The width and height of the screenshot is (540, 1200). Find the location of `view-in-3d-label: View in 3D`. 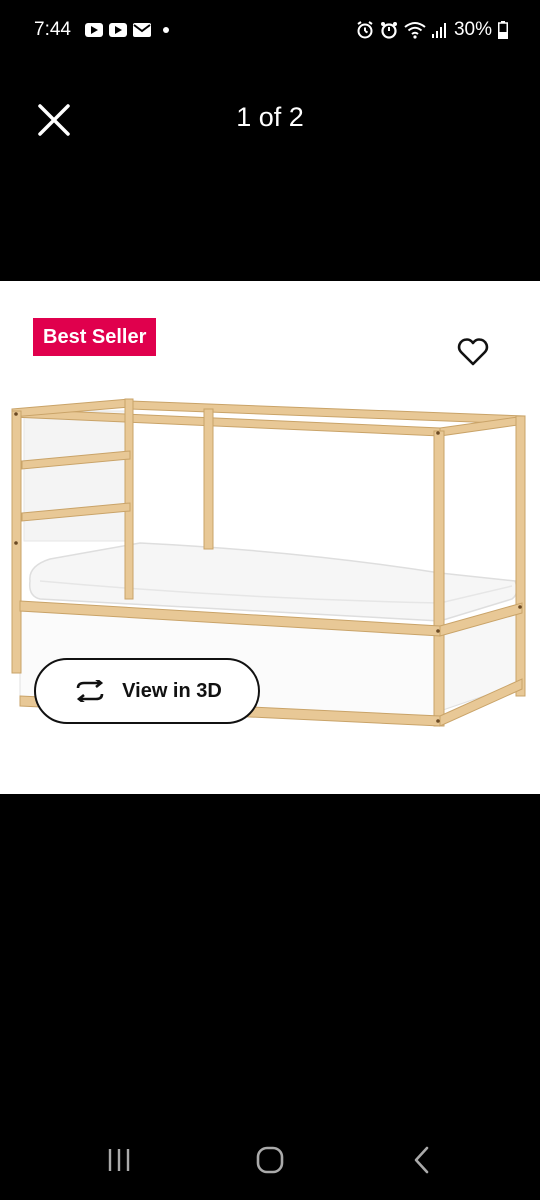

view-in-3d-label: View in 3D is located at coordinates (172, 690).